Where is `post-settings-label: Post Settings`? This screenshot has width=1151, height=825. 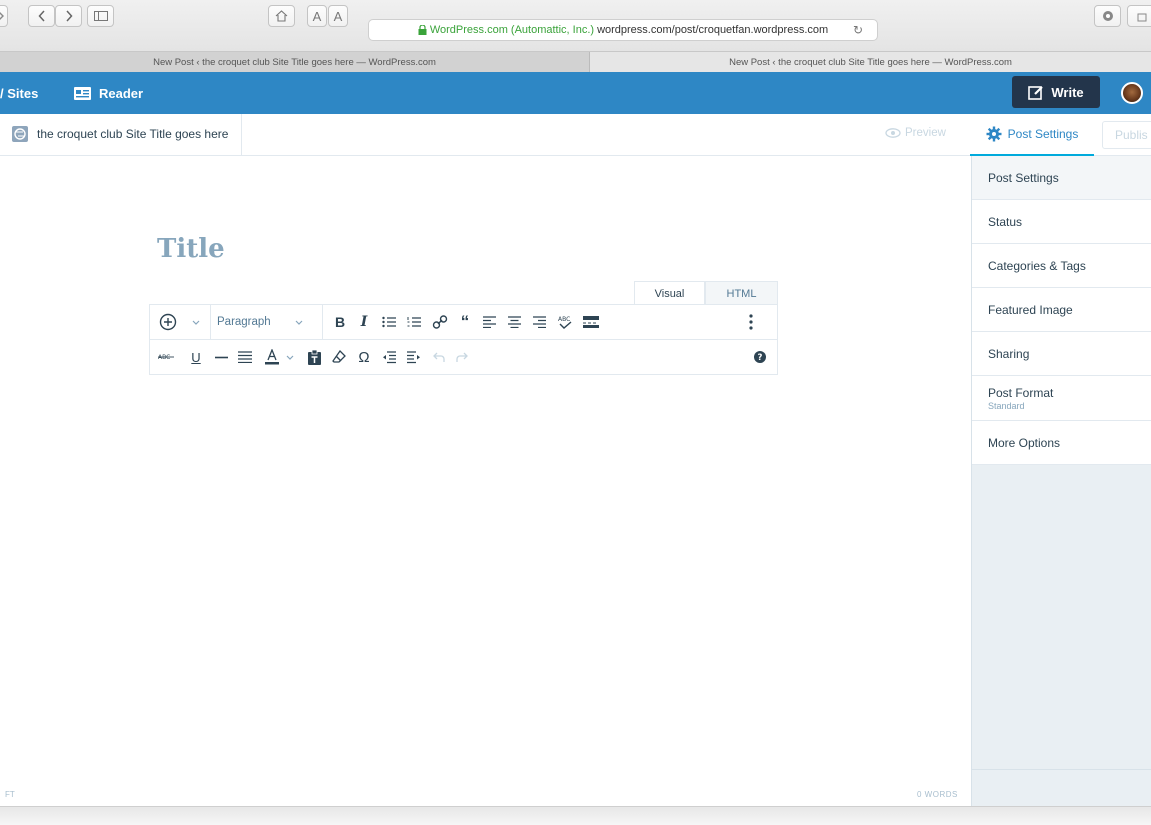 post-settings-label: Post Settings is located at coordinates (1043, 134).